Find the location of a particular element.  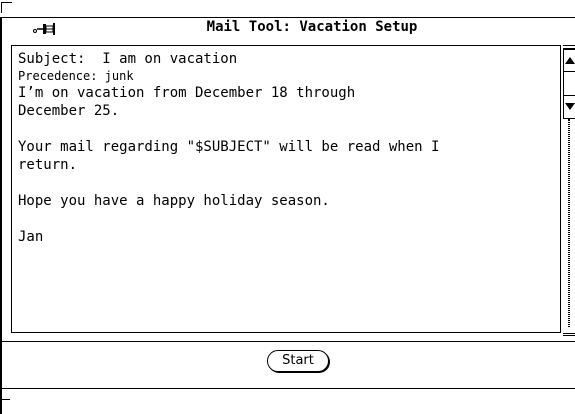

title-bar: Mail Tool: Vacation Setup is located at coordinates (288, 30).